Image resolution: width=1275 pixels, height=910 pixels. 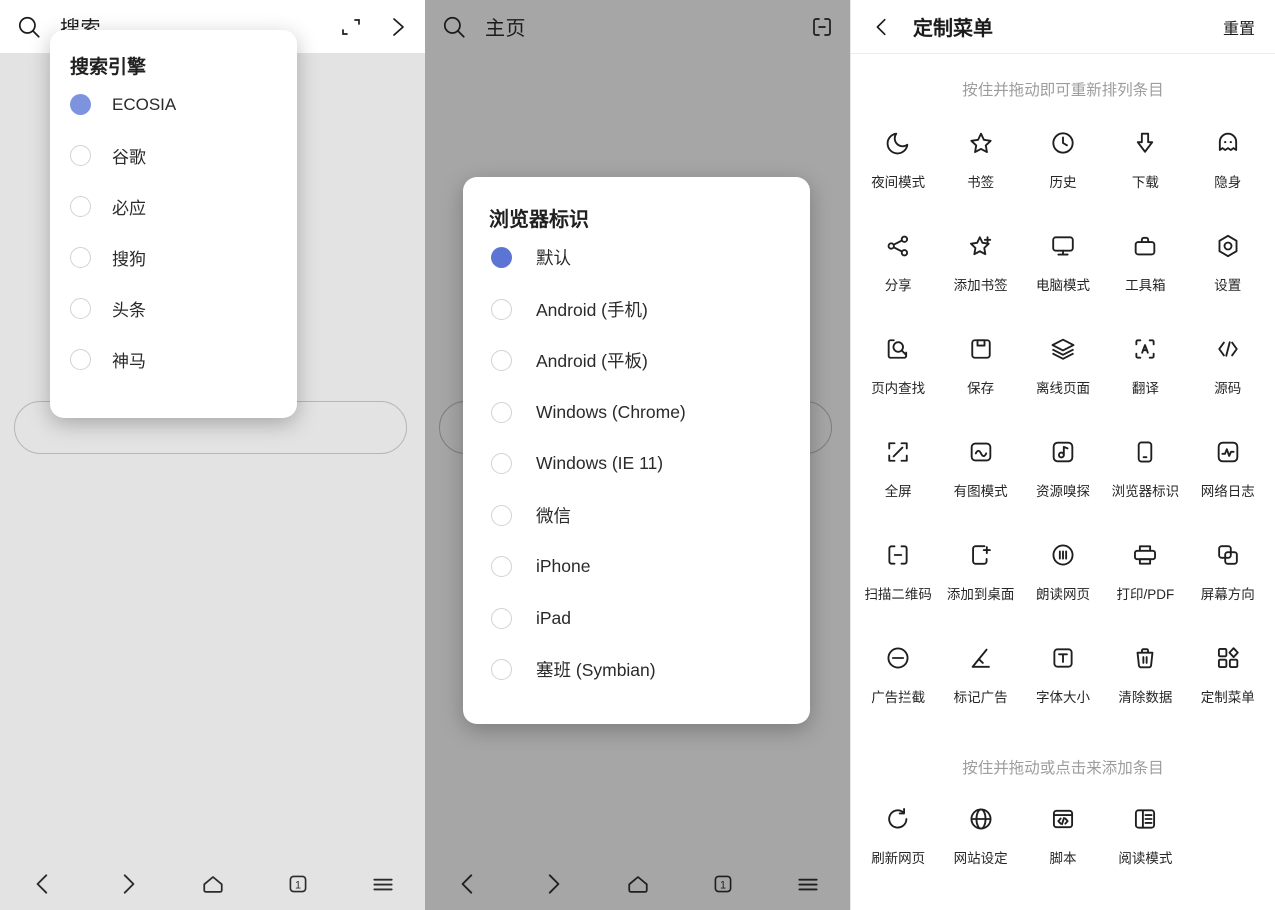 What do you see at coordinates (1228, 684) in the screenshot?
I see `menu-item-customise-menu: 定制菜单` at bounding box center [1228, 684].